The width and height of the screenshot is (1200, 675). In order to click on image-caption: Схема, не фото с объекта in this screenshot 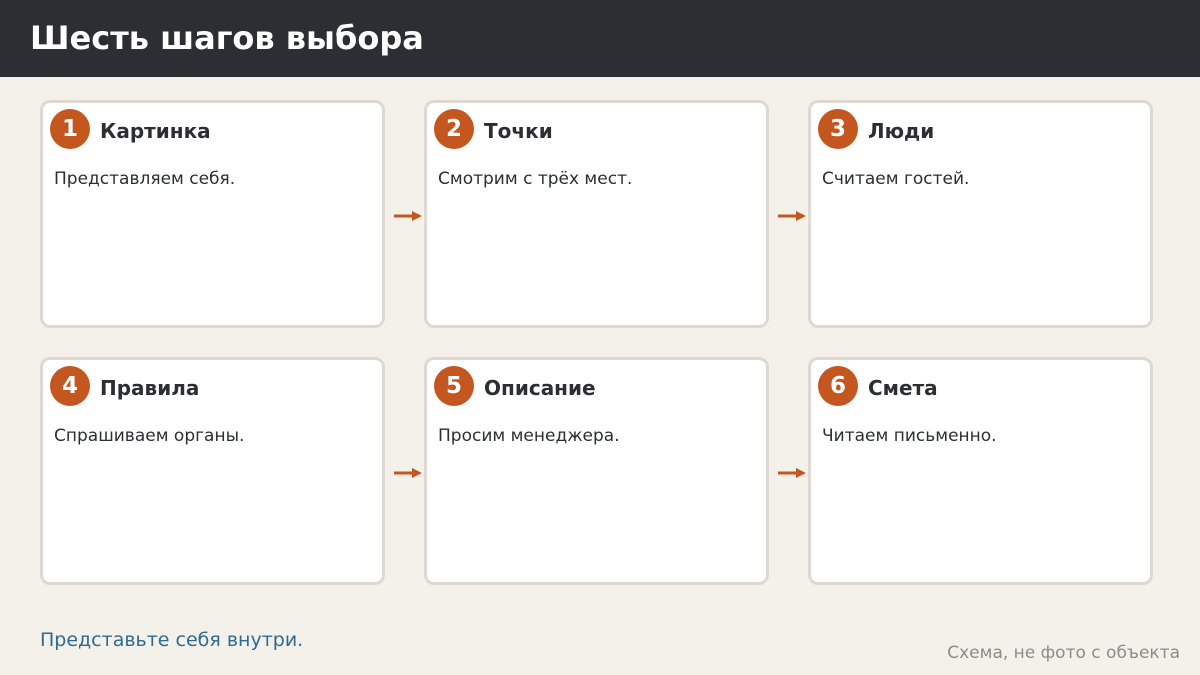, I will do `click(1063, 653)`.